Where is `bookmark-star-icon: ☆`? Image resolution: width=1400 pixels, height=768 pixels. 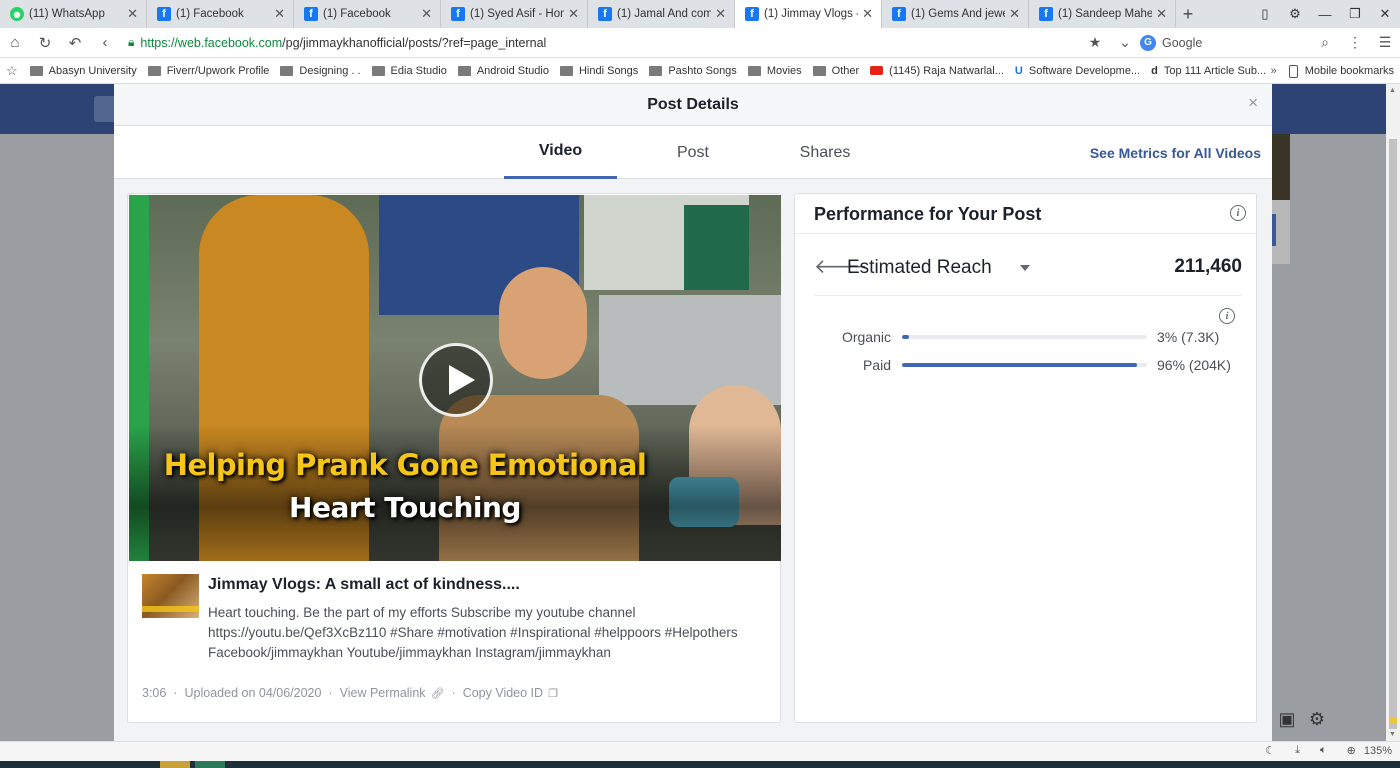
bookmark-star-icon: ☆ is located at coordinates (12, 71).